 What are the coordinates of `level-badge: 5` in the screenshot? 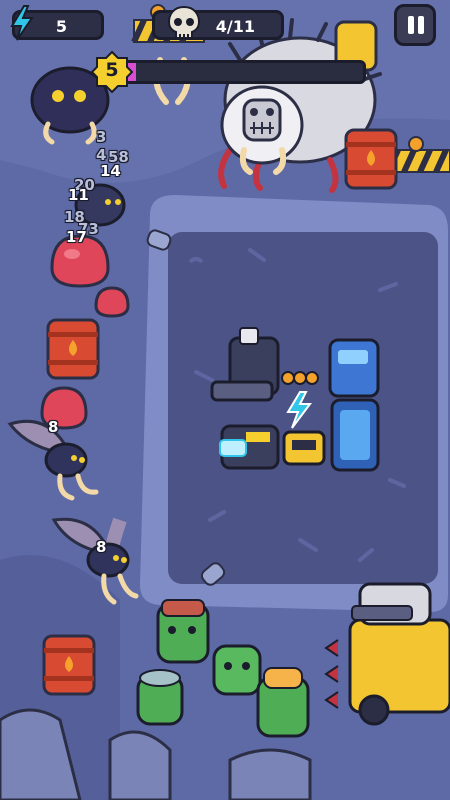 It's located at (112, 72).